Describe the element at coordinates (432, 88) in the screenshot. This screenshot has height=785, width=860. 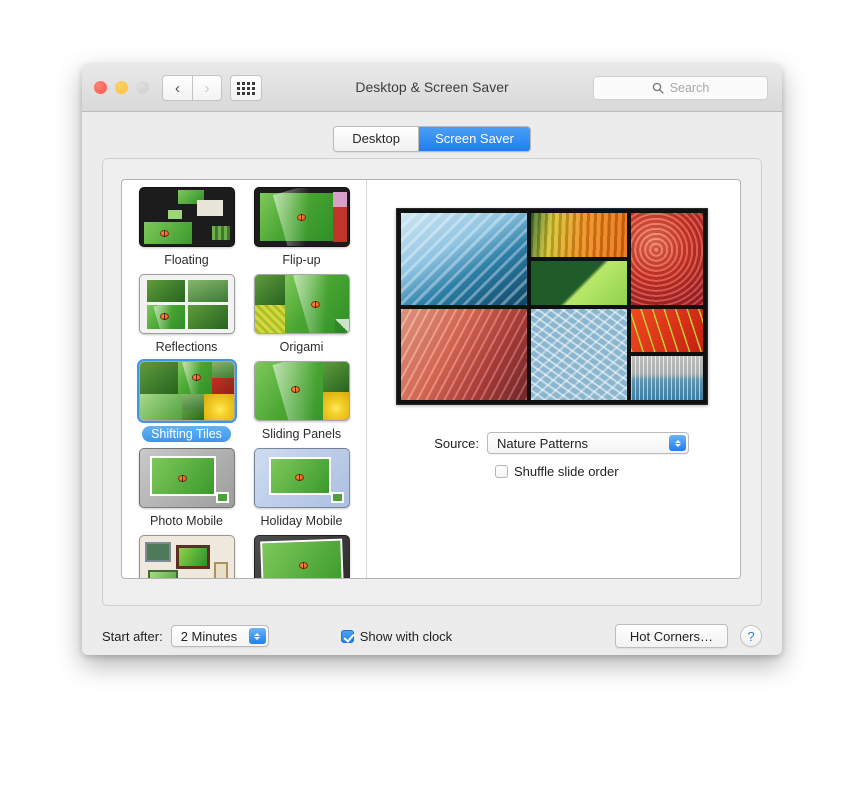
I see `window-titlebar: ‹ › Desktop & Screen Saver Search` at that location.